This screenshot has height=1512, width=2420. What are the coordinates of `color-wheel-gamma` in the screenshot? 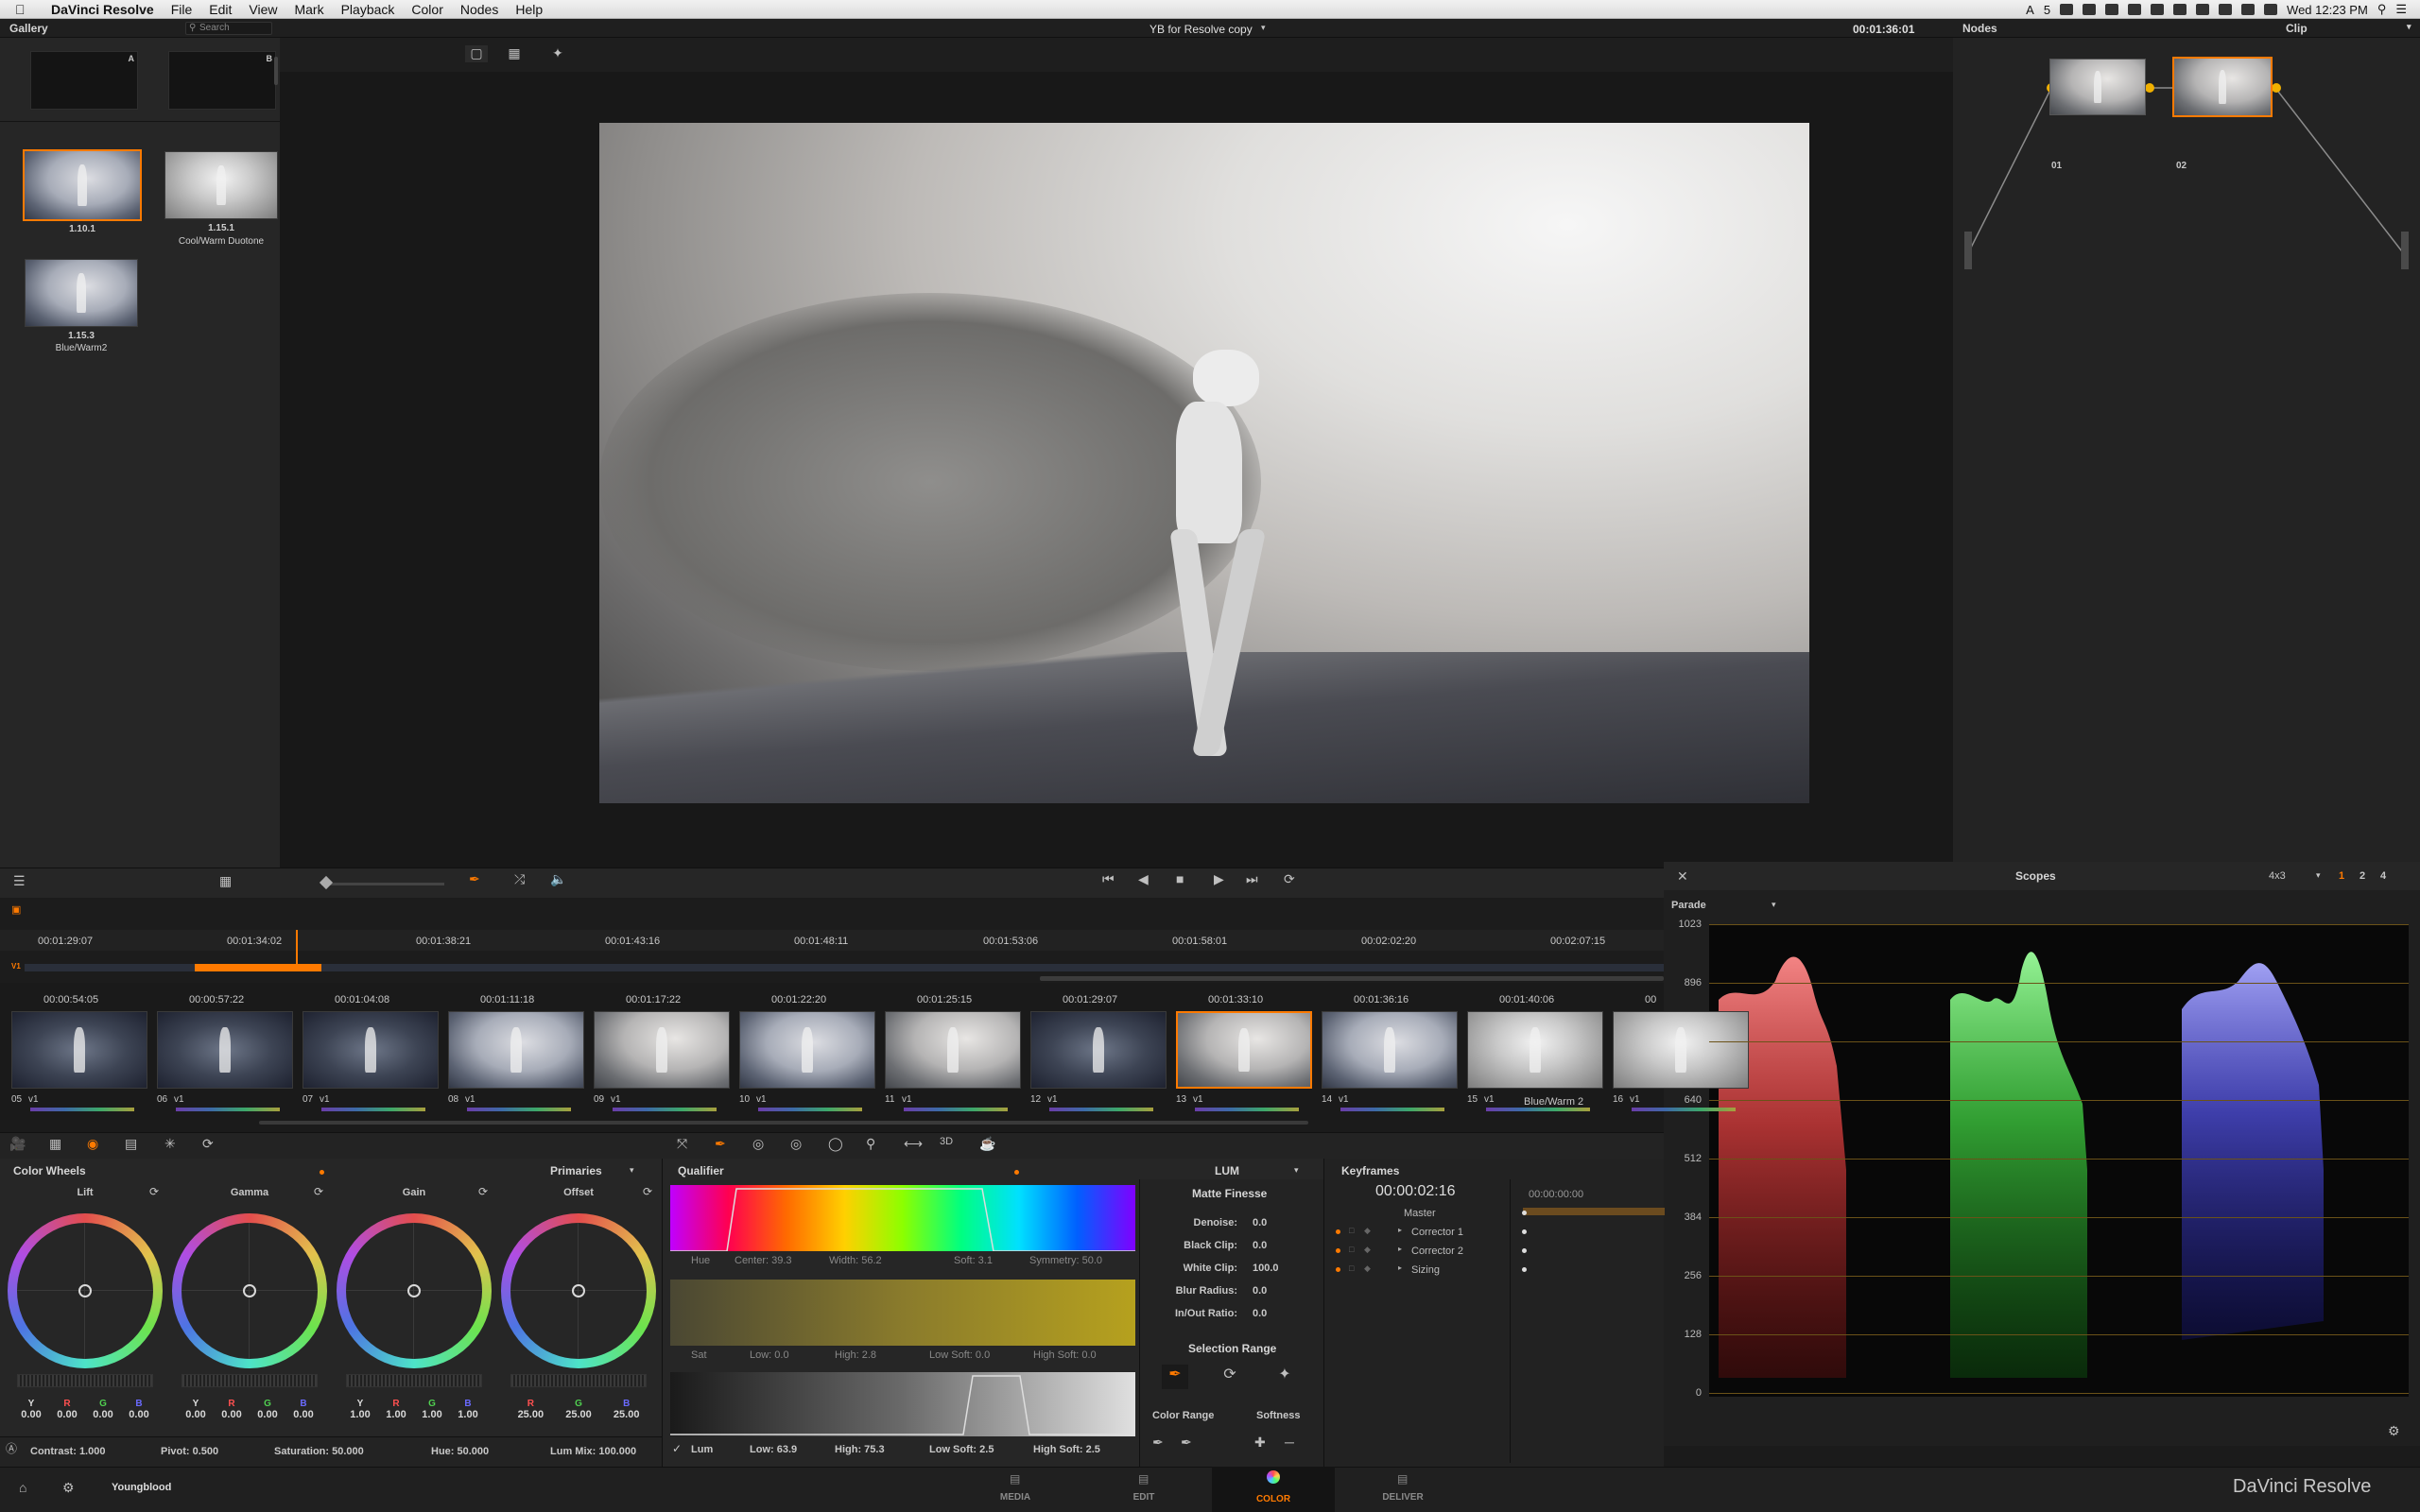 It's located at (249, 1290).